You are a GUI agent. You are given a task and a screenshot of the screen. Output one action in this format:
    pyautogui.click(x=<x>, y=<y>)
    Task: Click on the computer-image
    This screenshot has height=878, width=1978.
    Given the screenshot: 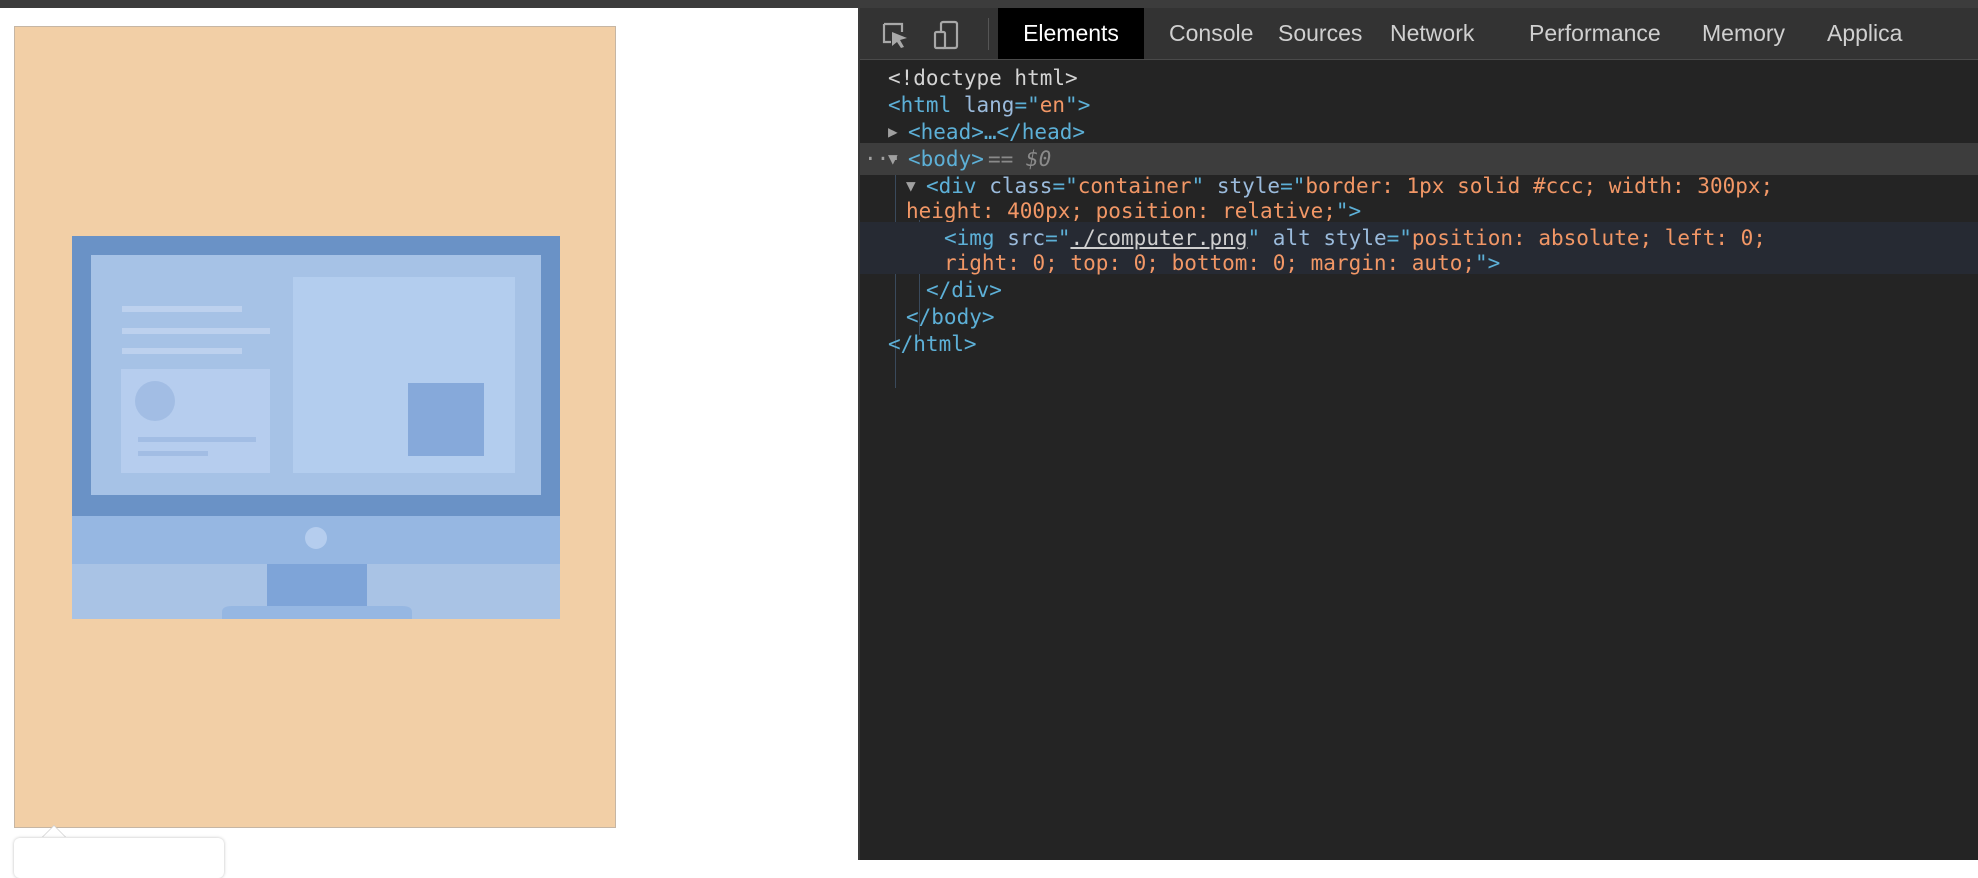 What is the action you would take?
    pyautogui.click(x=316, y=427)
    